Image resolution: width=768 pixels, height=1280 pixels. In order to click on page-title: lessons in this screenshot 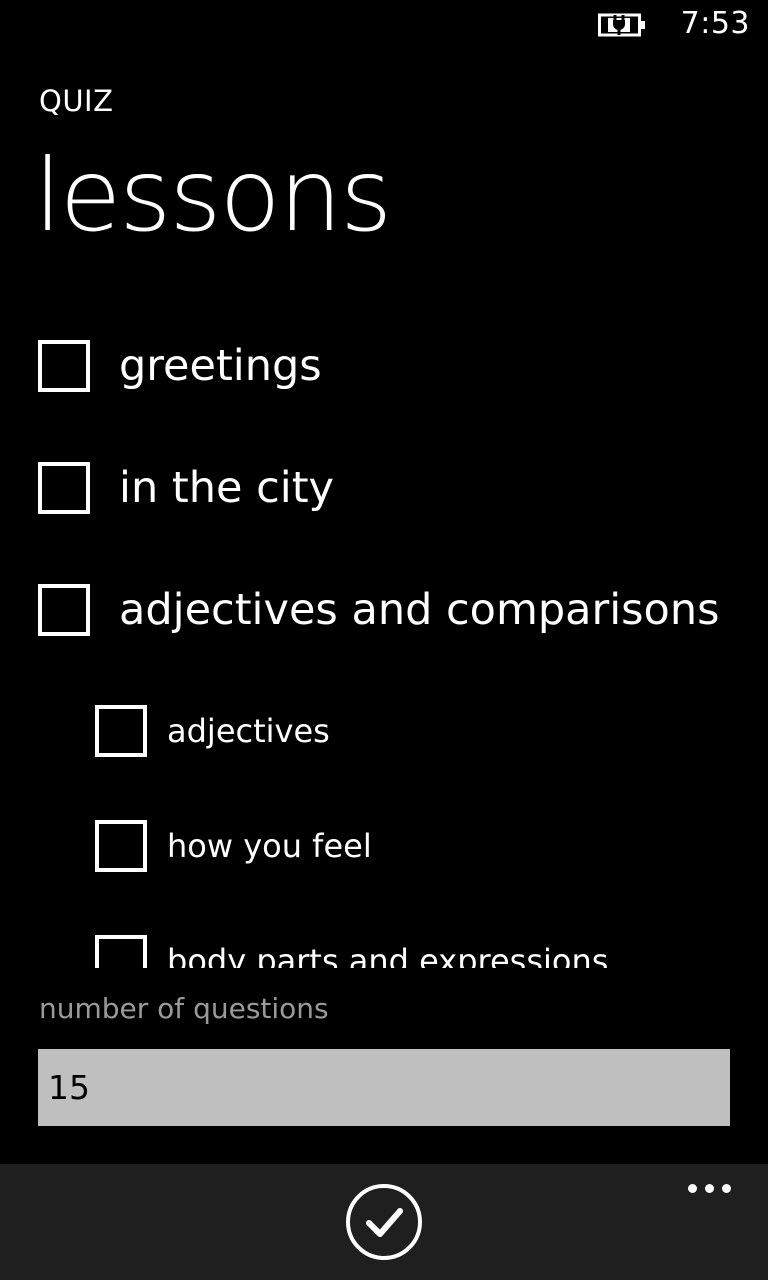, I will do `click(213, 195)`.